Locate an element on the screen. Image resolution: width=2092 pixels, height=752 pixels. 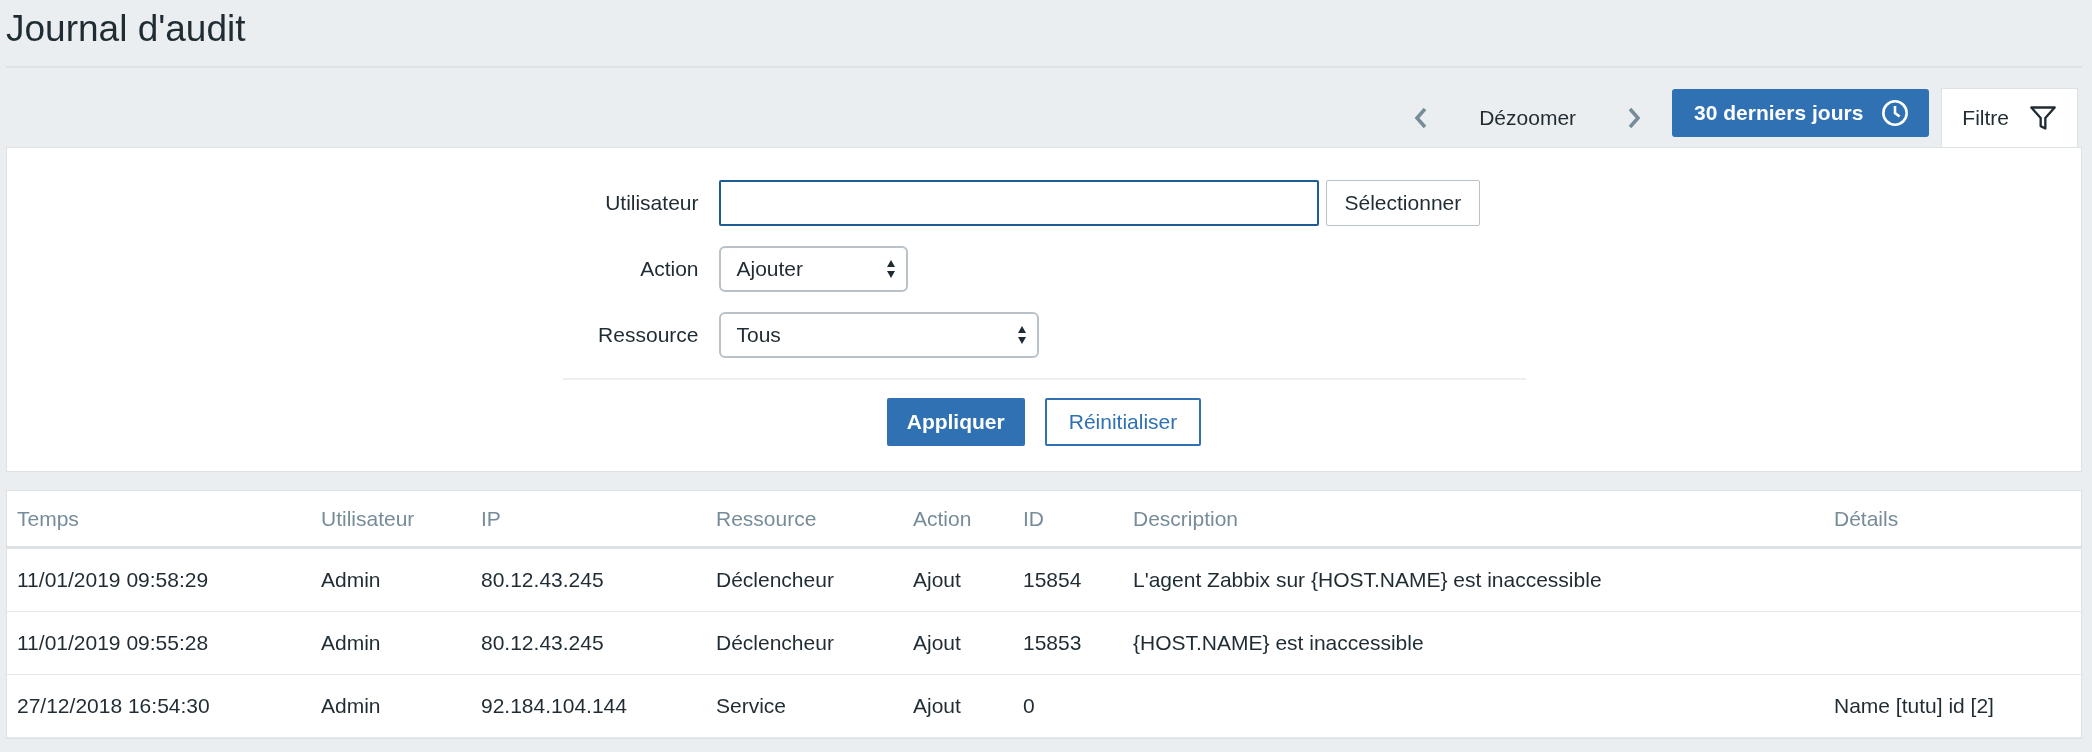
column-header: Détails is located at coordinates (1952, 519).